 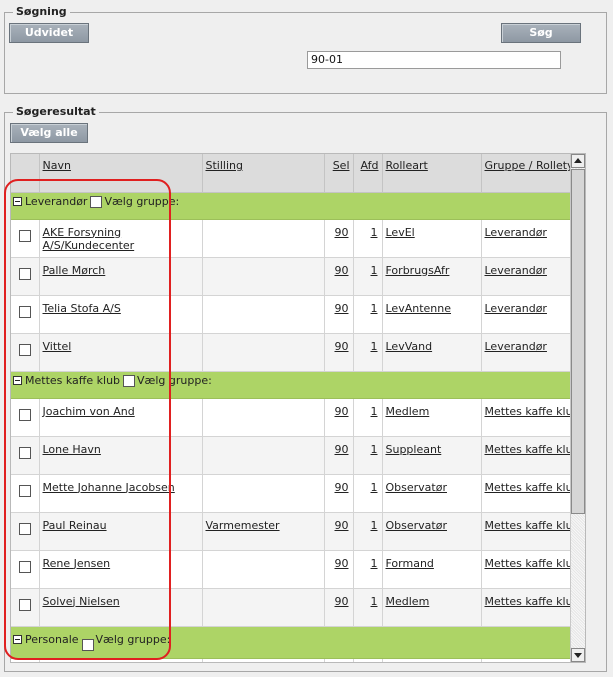 What do you see at coordinates (74, 270) in the screenshot?
I see `row-name-link: Palle Mørch` at bounding box center [74, 270].